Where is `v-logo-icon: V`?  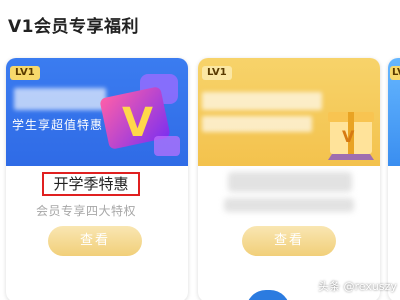
v-logo-icon: V is located at coordinates (140, 115).